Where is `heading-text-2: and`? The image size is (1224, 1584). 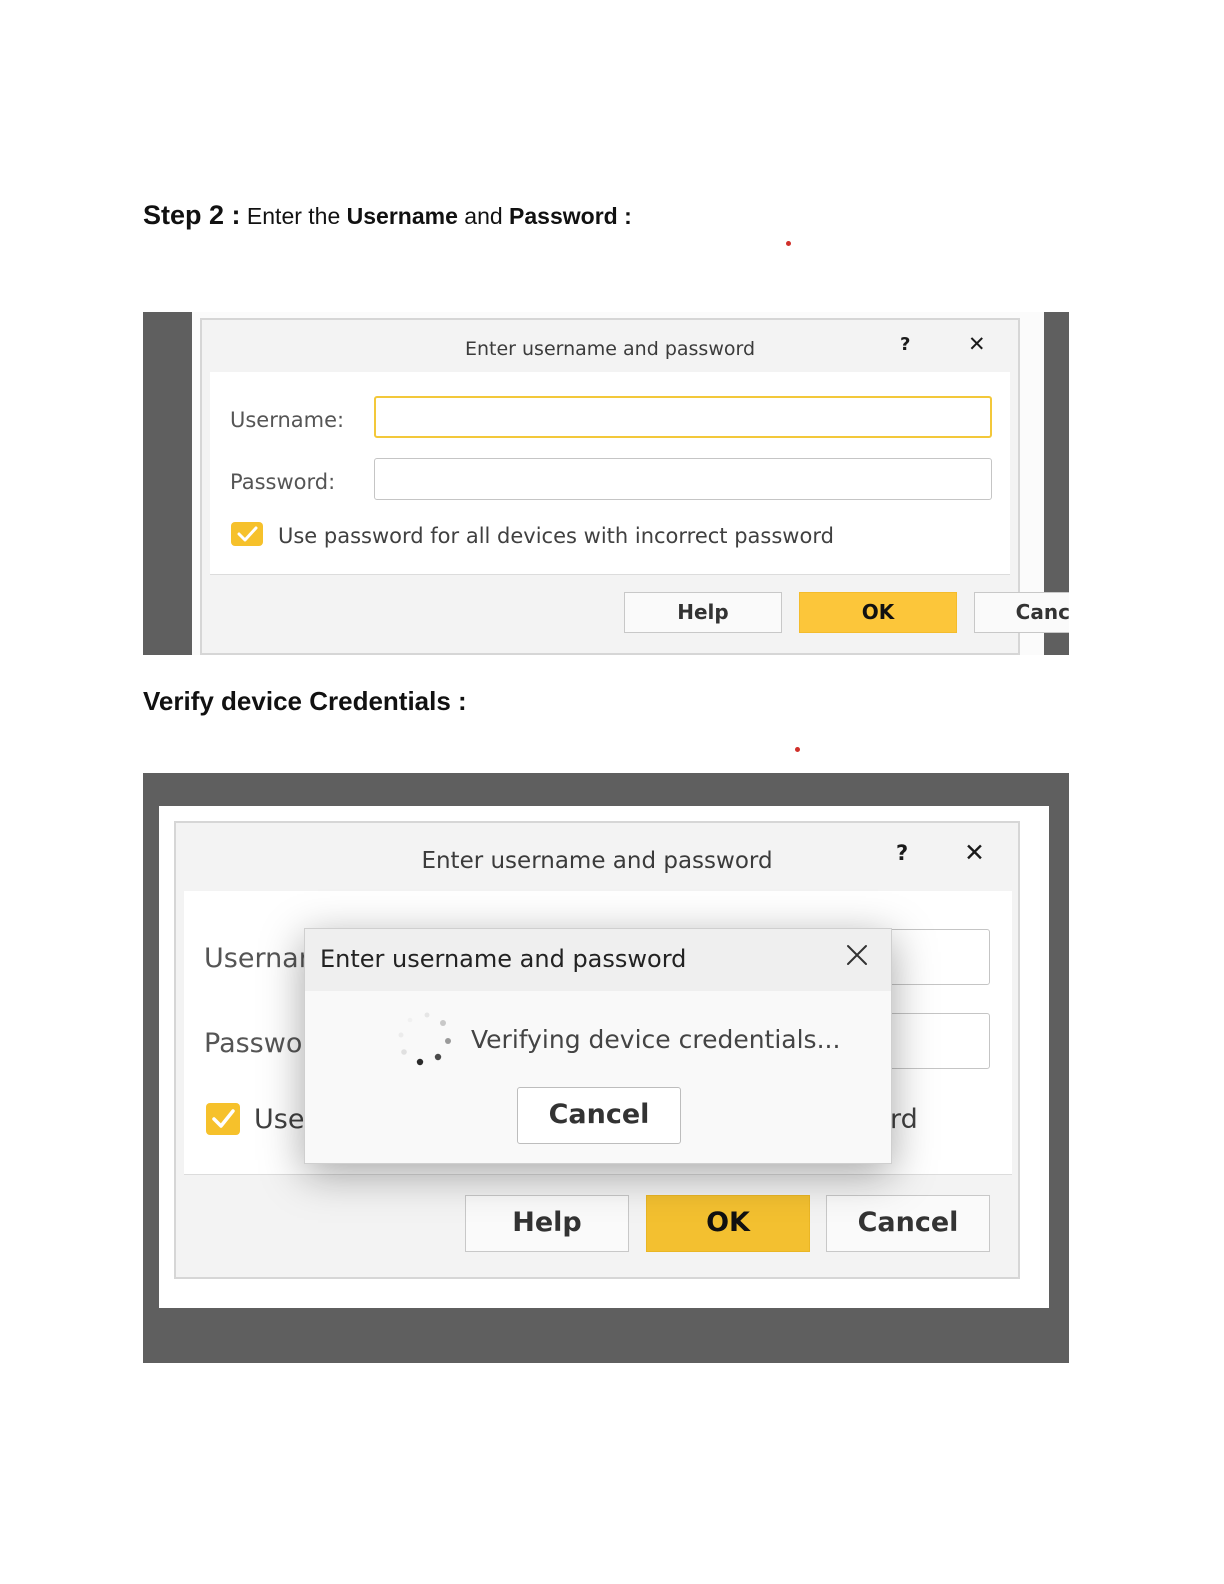
heading-text-2: and is located at coordinates (483, 216).